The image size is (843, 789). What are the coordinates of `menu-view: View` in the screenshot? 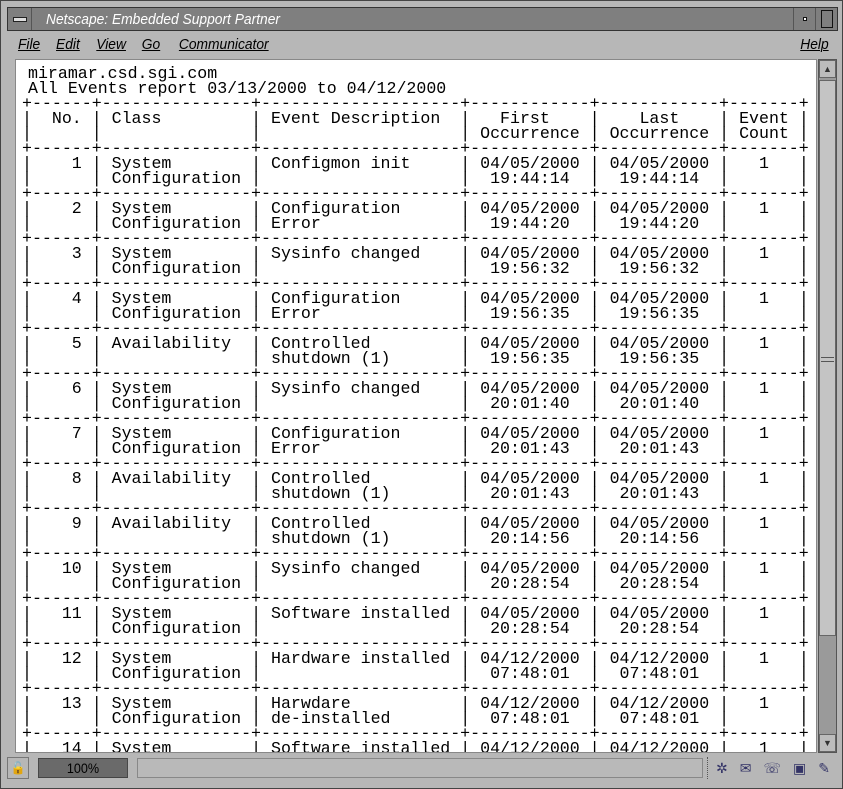 It's located at (111, 44).